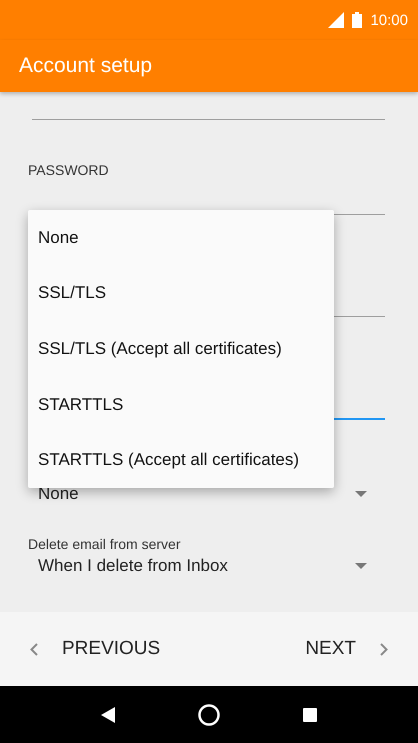  Describe the element at coordinates (357, 20) in the screenshot. I see `battery-icon` at that location.